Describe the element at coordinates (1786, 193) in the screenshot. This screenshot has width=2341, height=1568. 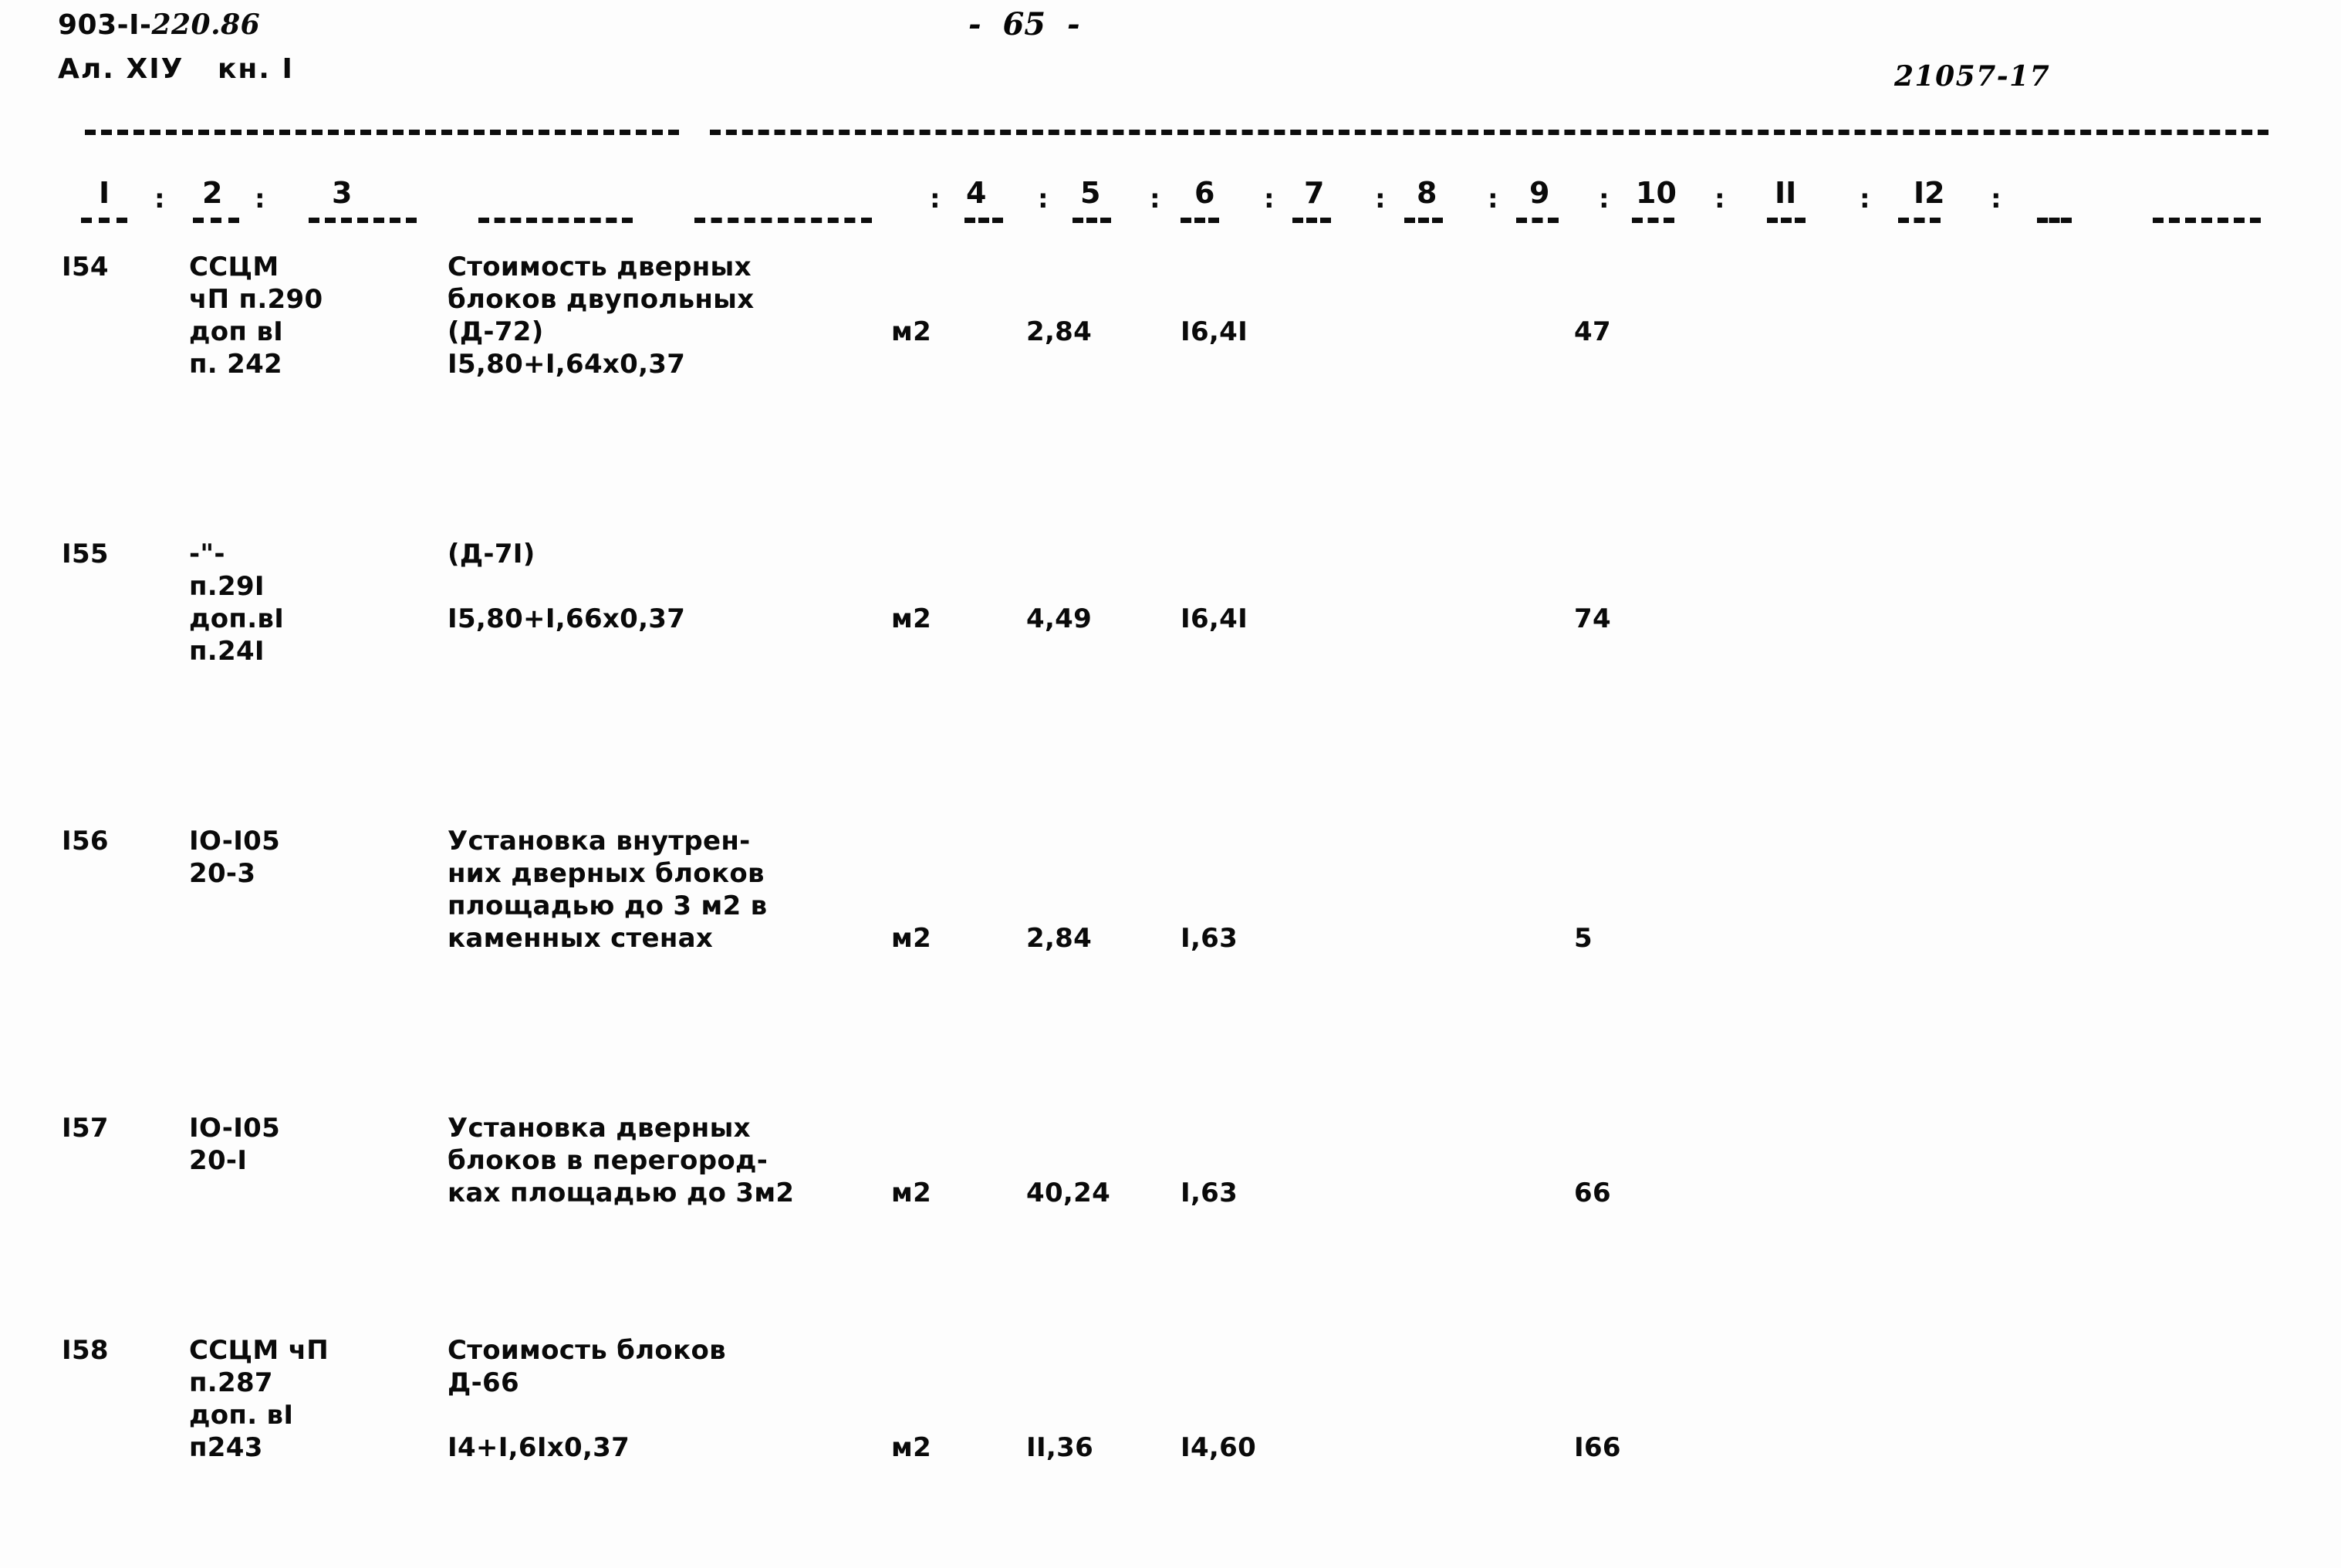
I see `column-header-II: II` at that location.